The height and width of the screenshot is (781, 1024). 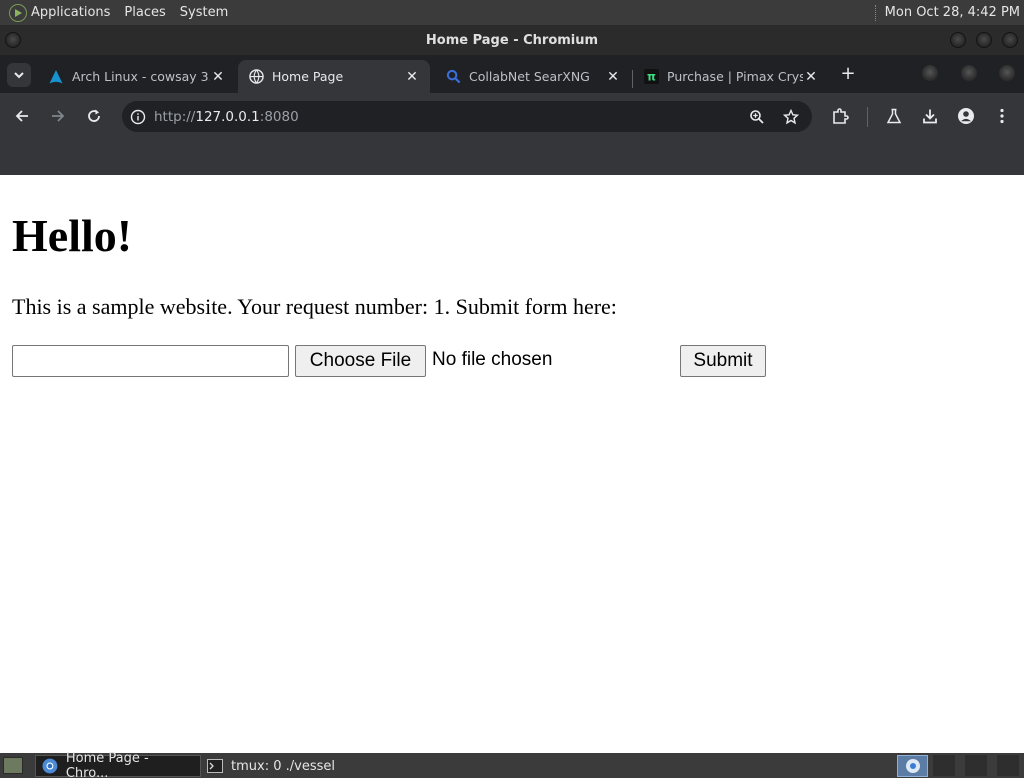 I want to click on menu-button, so click(x=1002, y=116).